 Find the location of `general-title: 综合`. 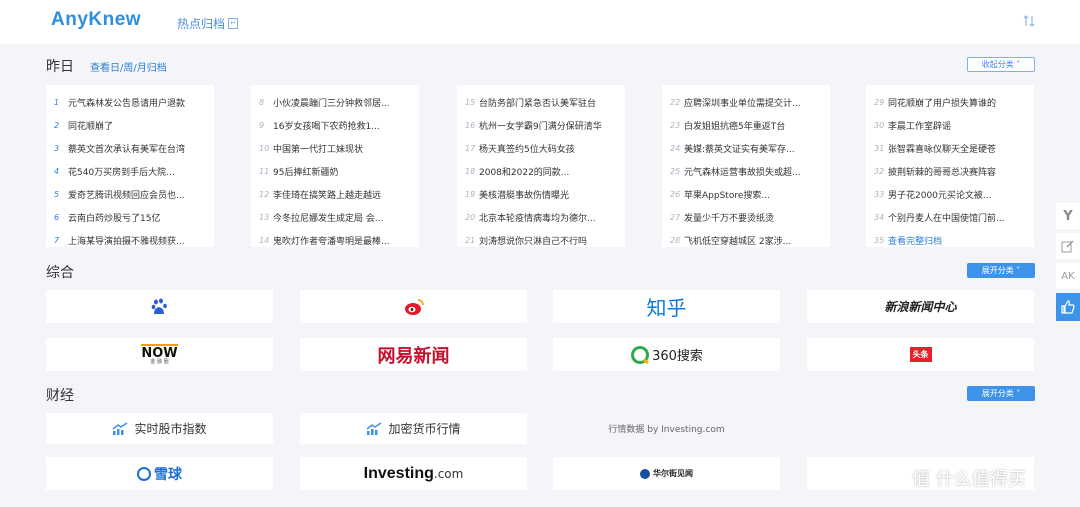

general-title: 综合 is located at coordinates (60, 273).